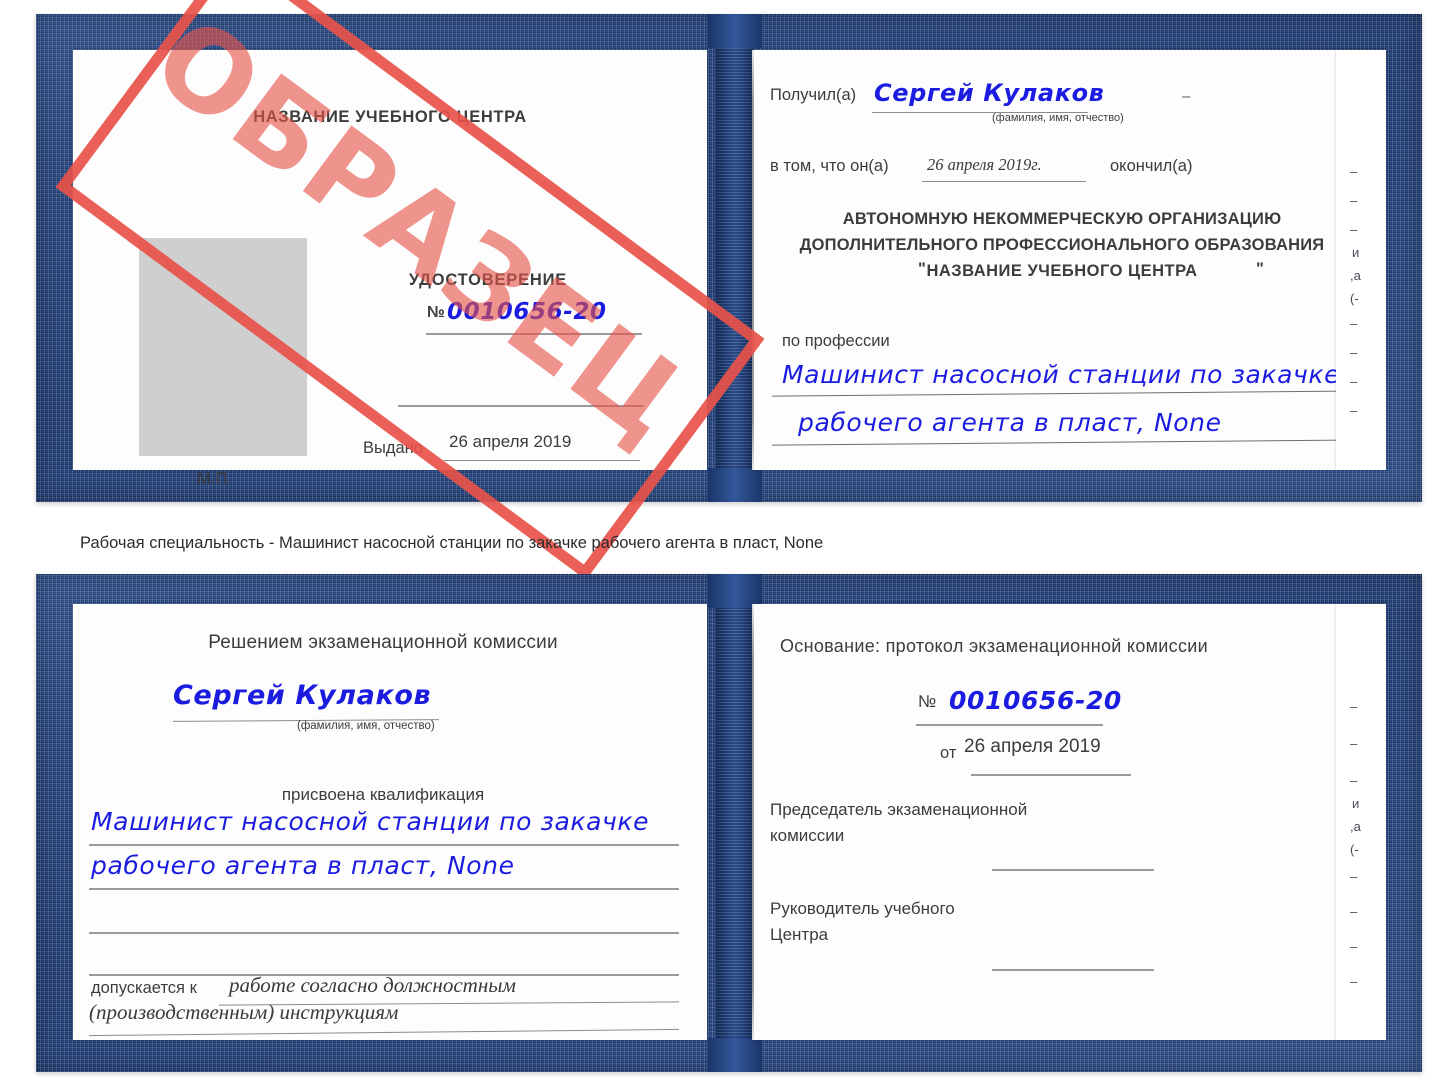  I want to click on profession-label: по профессии, so click(836, 341).